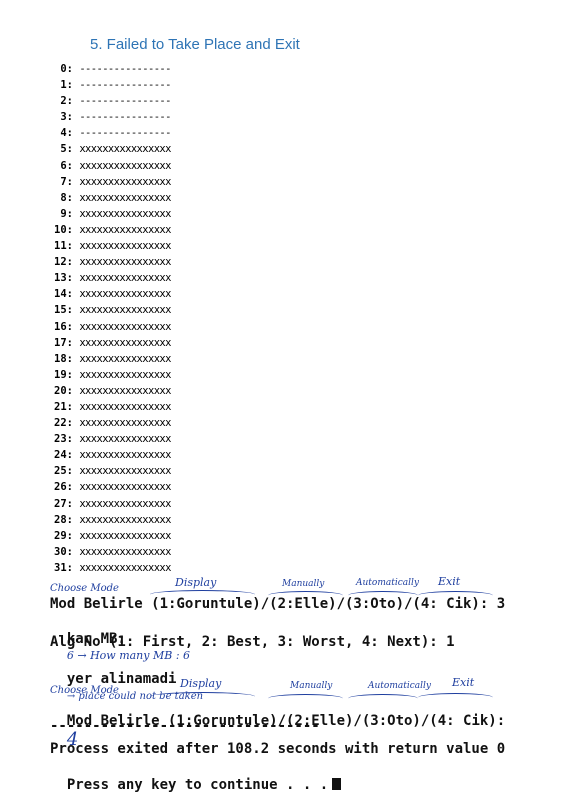 Image resolution: width=581 pixels, height=801 pixels. What do you see at coordinates (66, 117) in the screenshot?
I see `memory-row-index: 3:` at bounding box center [66, 117].